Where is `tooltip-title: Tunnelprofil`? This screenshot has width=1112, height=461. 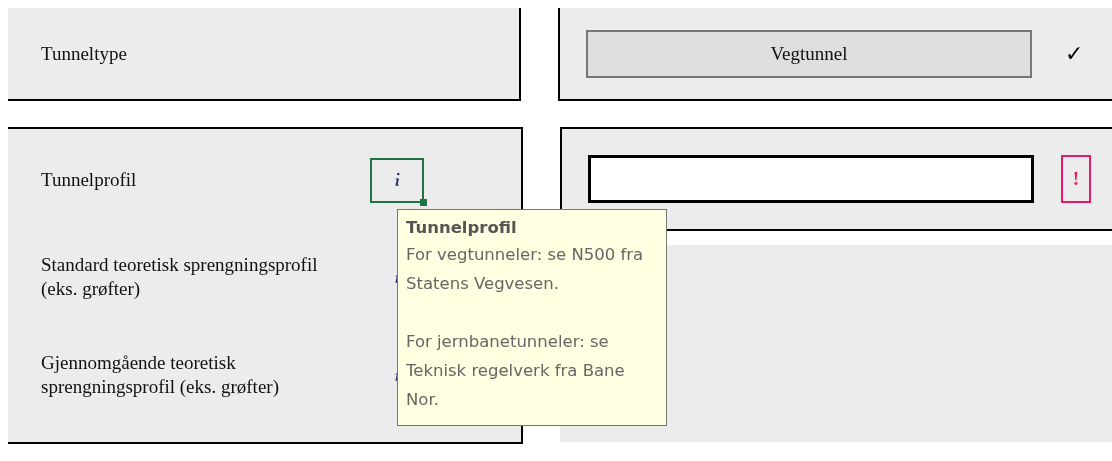
tooltip-title: Tunnelprofil is located at coordinates (462, 228).